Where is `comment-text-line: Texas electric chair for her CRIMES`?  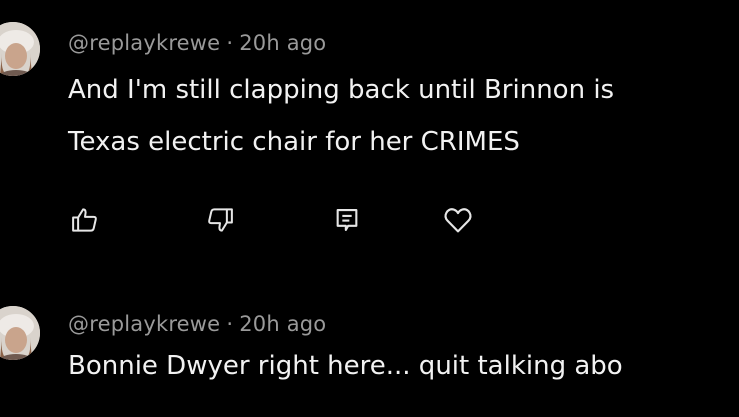 comment-text-line: Texas electric chair for her CRIMES is located at coordinates (294, 142).